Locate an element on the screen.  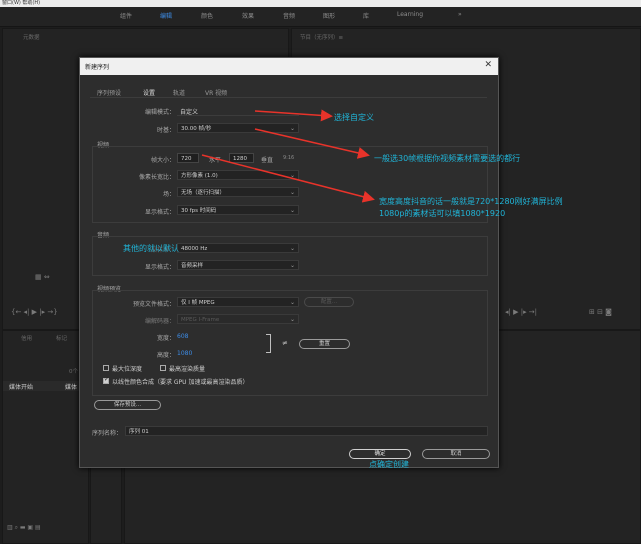
arrow-frame-size is located at coordinates (288, 178).